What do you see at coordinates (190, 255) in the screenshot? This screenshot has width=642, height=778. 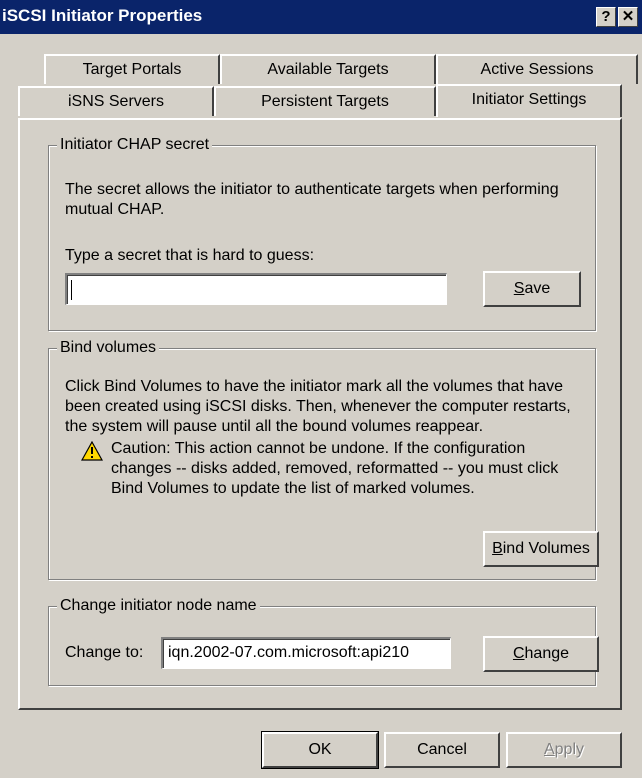 I see `chap-prompt: Type a secret that is hard to guess:` at bounding box center [190, 255].